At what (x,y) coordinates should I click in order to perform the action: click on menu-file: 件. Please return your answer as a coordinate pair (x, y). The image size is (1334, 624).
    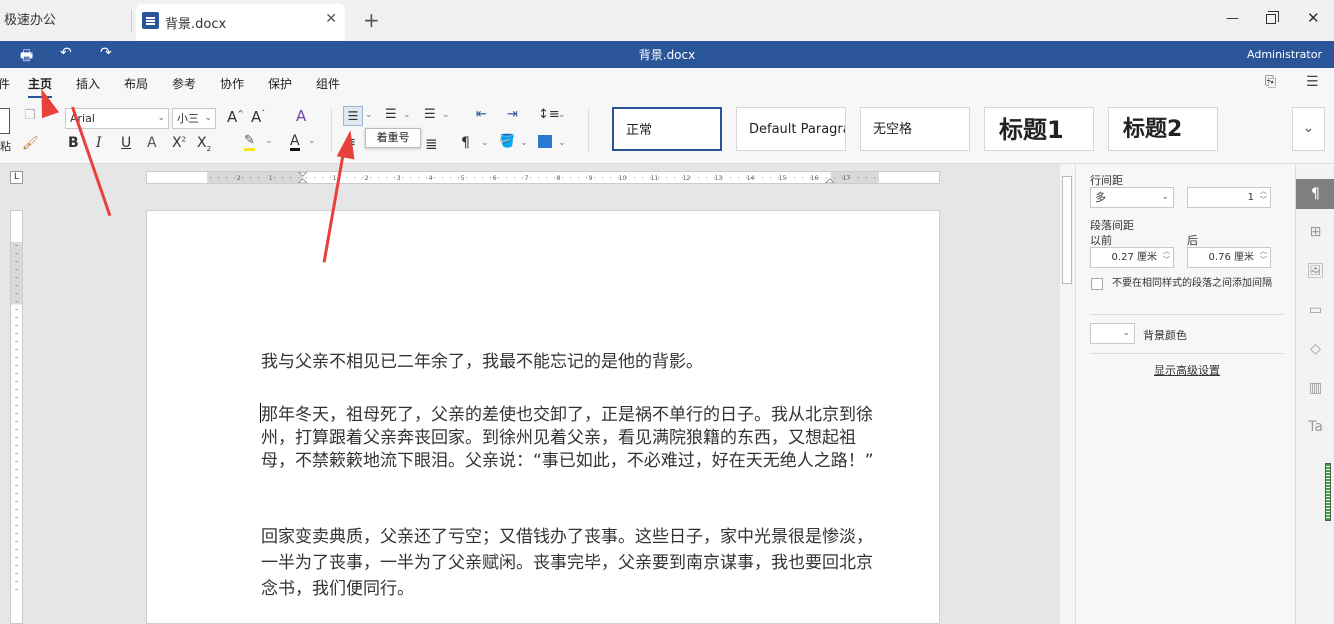
    Looking at the image, I should click on (5, 83).